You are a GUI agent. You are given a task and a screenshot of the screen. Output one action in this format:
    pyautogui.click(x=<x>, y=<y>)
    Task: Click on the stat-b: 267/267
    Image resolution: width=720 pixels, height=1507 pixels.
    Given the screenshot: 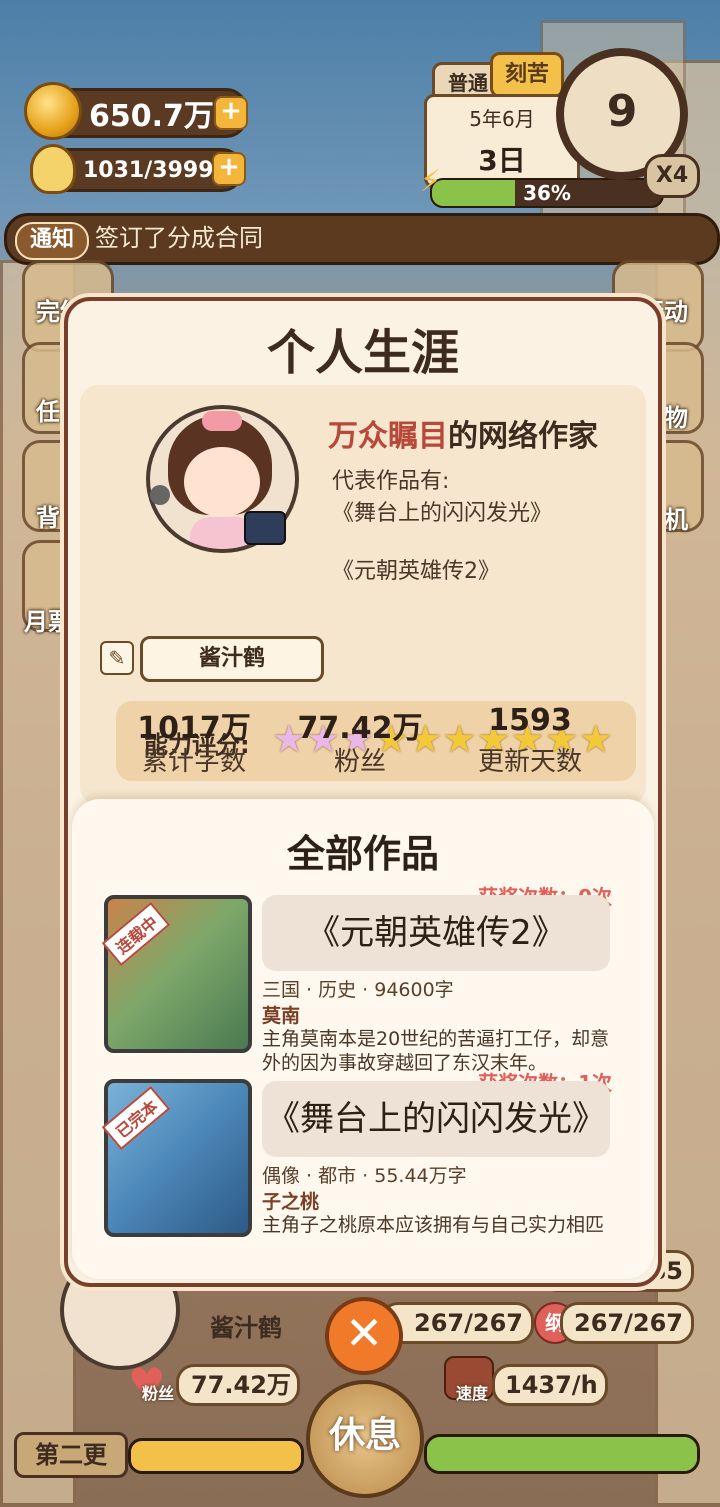 What is the action you would take?
    pyautogui.click(x=627, y=1323)
    